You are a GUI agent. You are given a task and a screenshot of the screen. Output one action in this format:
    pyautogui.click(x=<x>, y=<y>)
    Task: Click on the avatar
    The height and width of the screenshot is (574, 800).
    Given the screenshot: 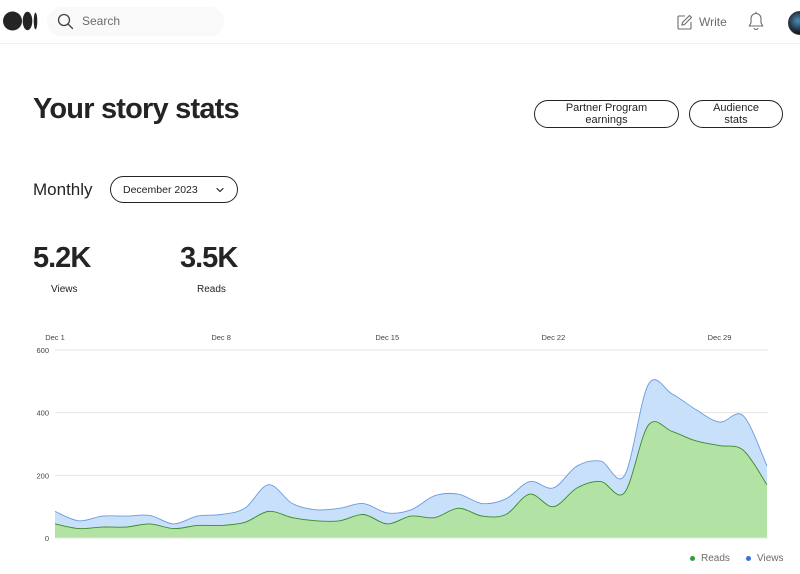 What is the action you would take?
    pyautogui.click(x=794, y=23)
    